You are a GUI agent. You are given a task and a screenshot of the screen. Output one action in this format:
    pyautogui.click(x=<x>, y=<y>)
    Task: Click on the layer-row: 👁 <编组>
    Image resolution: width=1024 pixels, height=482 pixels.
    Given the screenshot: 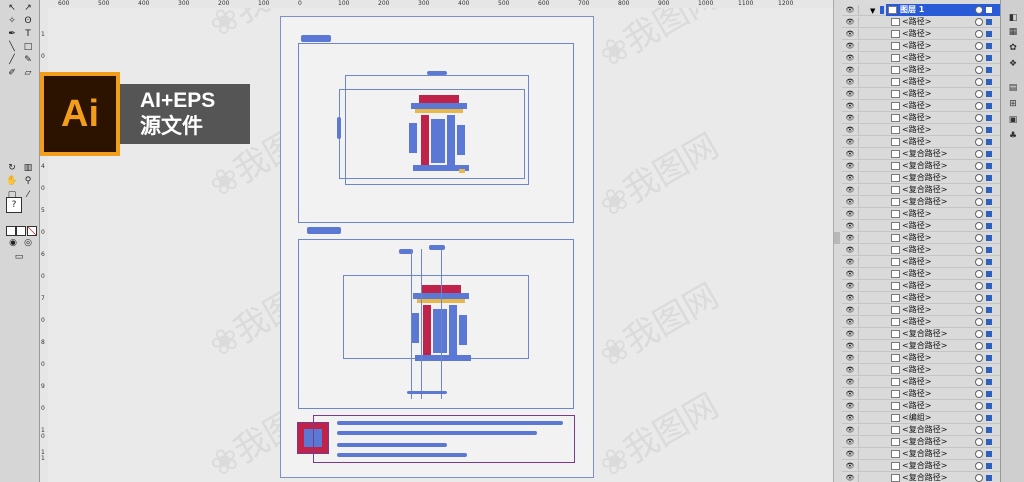 What is the action you would take?
    pyautogui.click(x=921, y=418)
    